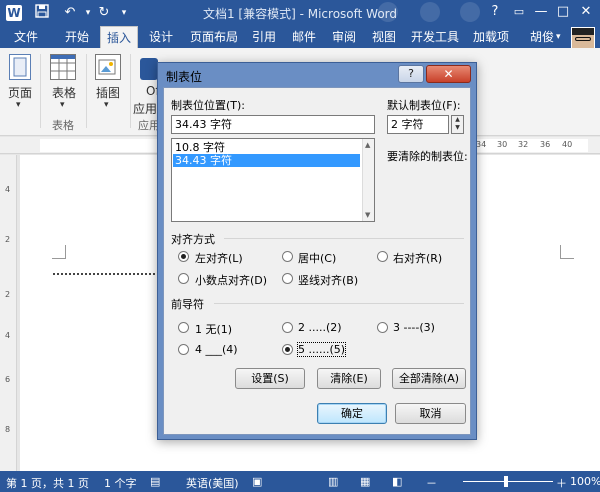  I want to click on list-scrollbar: ▲ ▼, so click(368, 180).